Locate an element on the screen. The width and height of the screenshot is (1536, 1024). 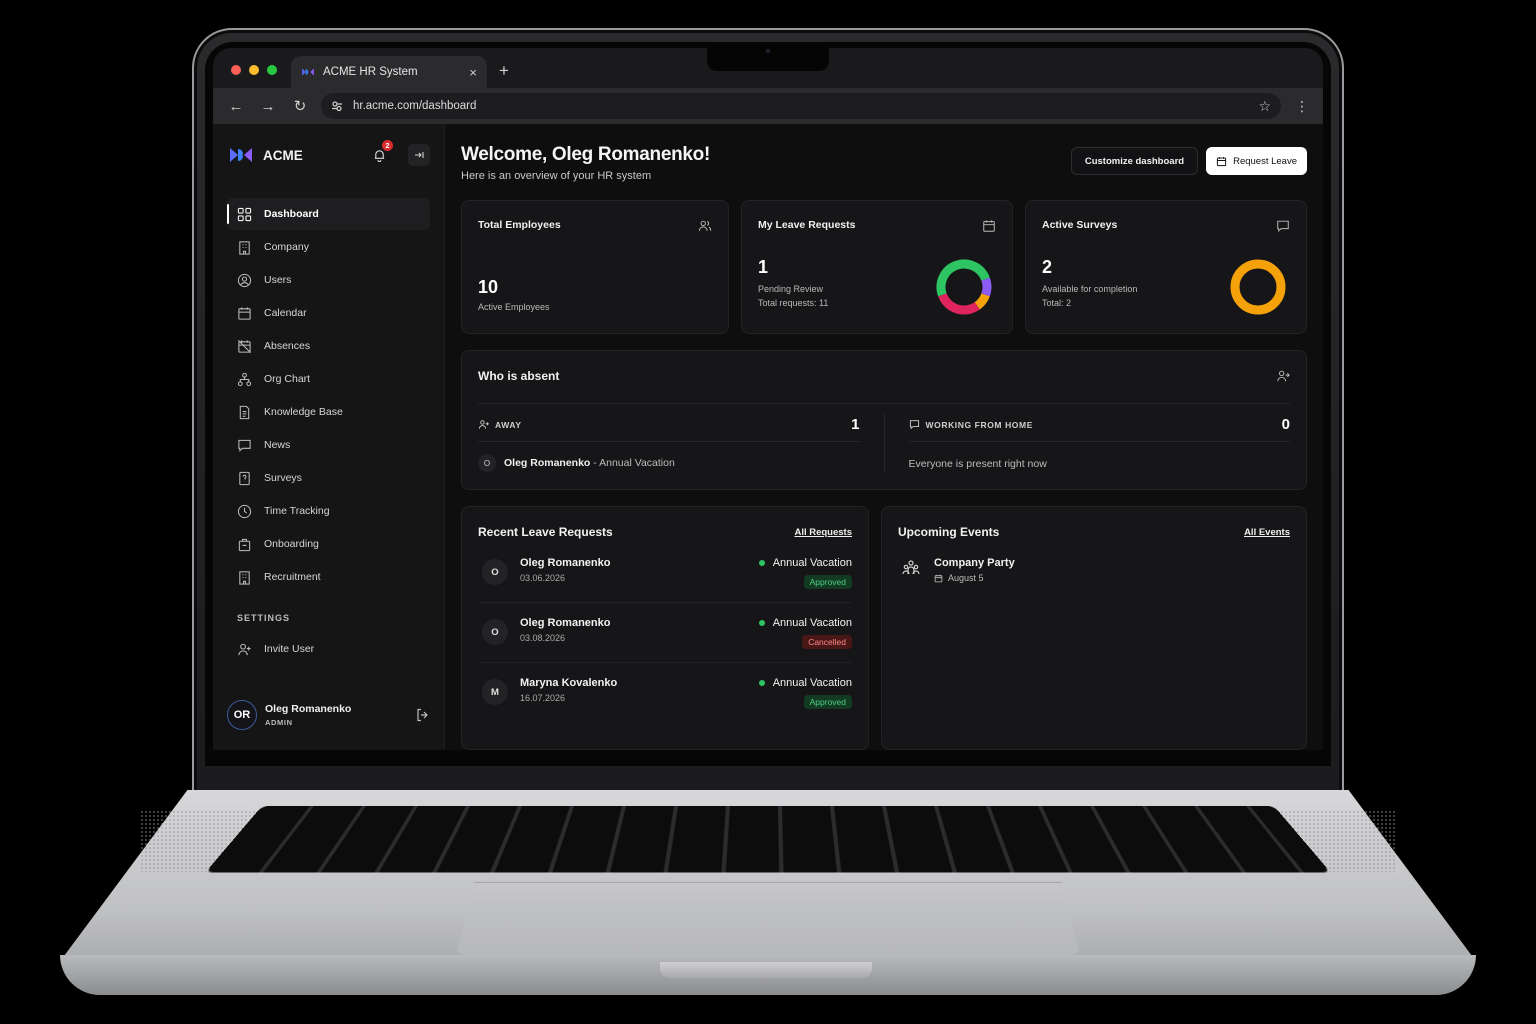
close-window-button is located at coordinates (236, 70).